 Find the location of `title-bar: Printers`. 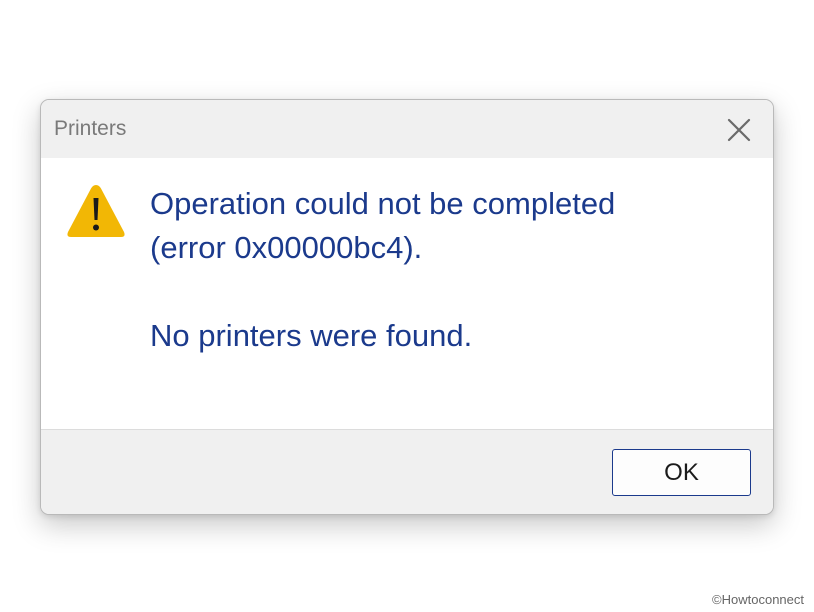

title-bar: Printers is located at coordinates (407, 129).